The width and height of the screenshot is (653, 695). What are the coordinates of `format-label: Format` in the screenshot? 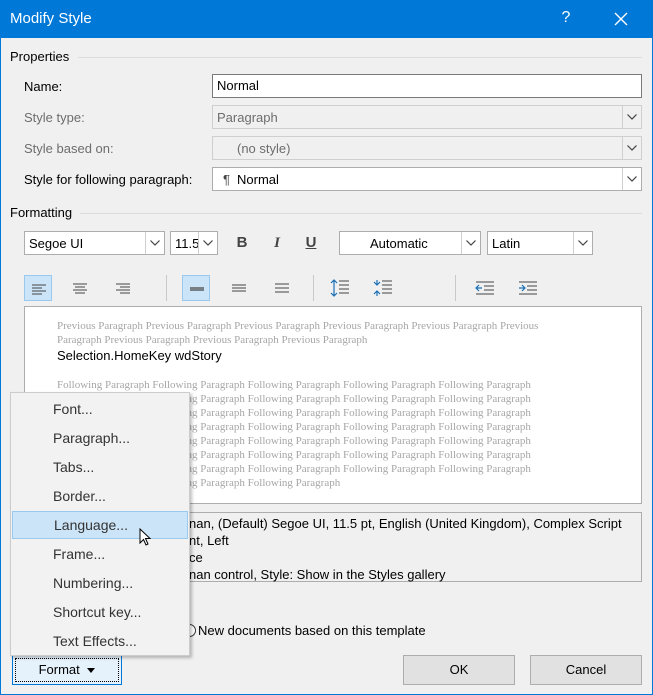 It's located at (59, 669).